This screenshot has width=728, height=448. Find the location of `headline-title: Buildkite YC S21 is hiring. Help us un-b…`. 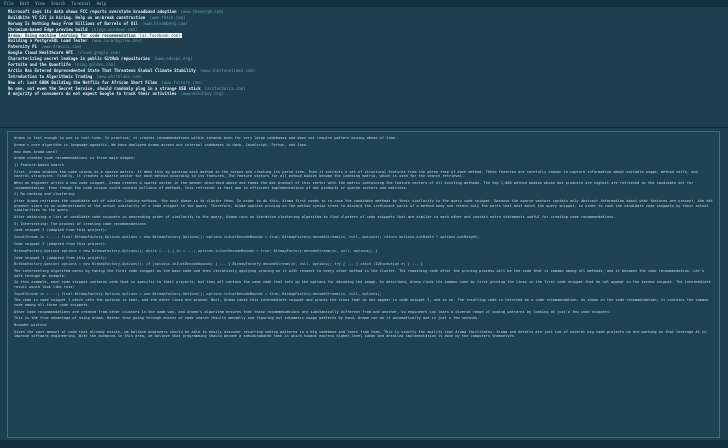

headline-title: Buildkite YC S21 is hiring. Help us un-b… is located at coordinates (77, 17).